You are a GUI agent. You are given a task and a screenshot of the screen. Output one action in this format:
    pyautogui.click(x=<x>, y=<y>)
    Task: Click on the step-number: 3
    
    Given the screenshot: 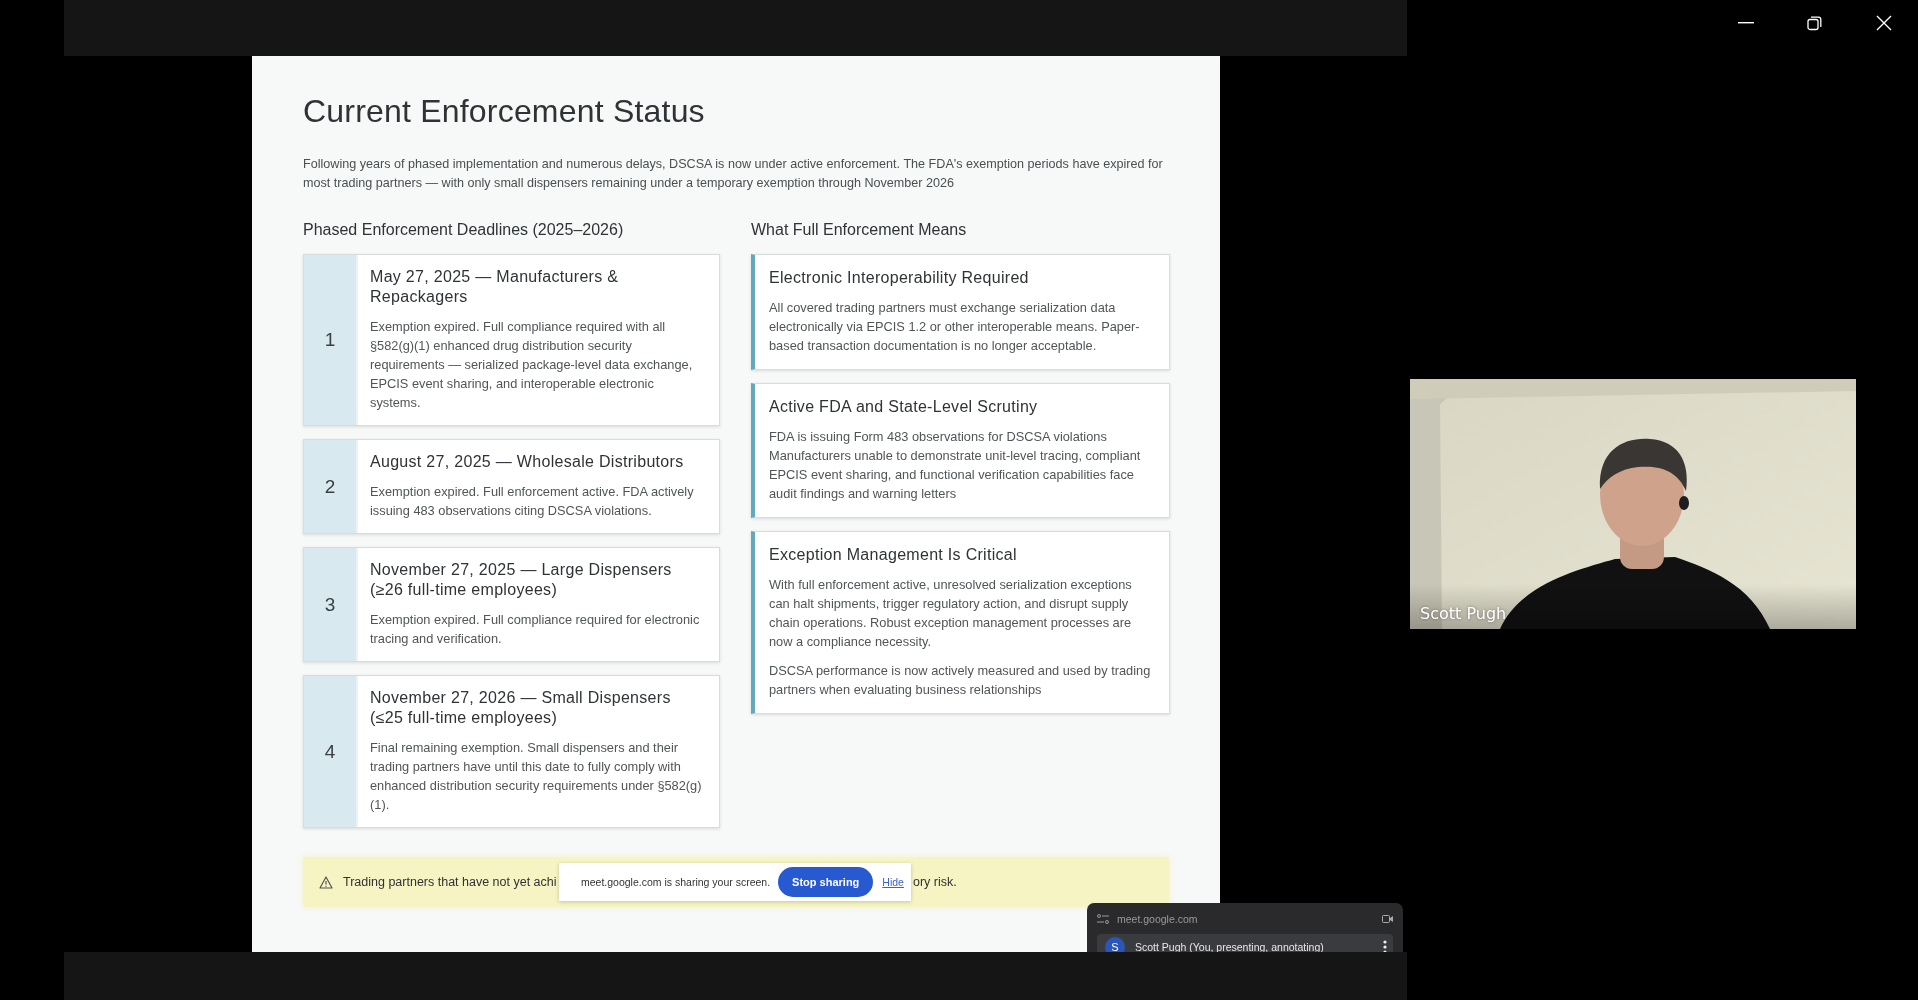 What is the action you would take?
    pyautogui.click(x=331, y=604)
    